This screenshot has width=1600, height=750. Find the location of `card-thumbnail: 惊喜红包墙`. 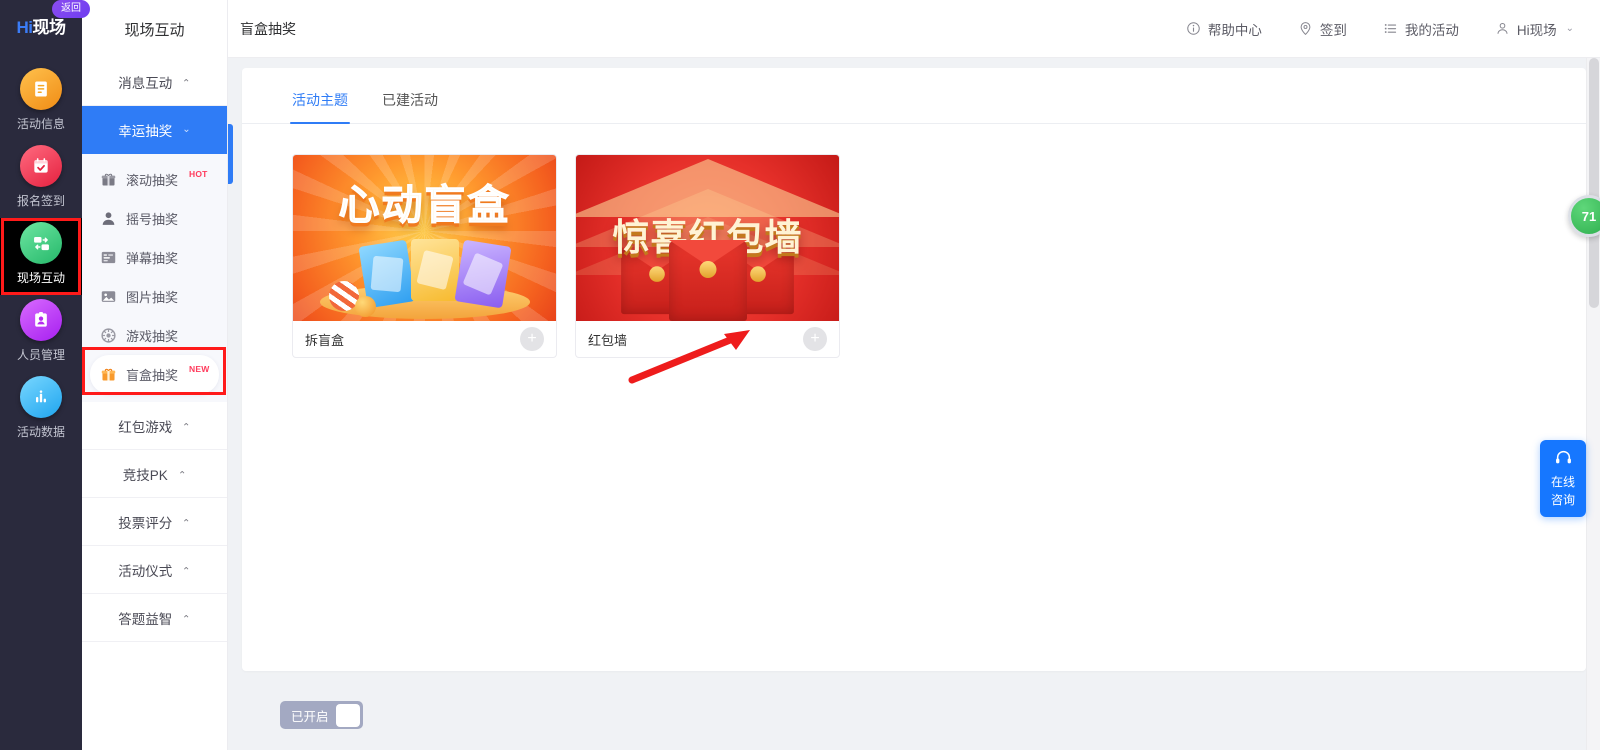

card-thumbnail: 惊喜红包墙 is located at coordinates (707, 238).